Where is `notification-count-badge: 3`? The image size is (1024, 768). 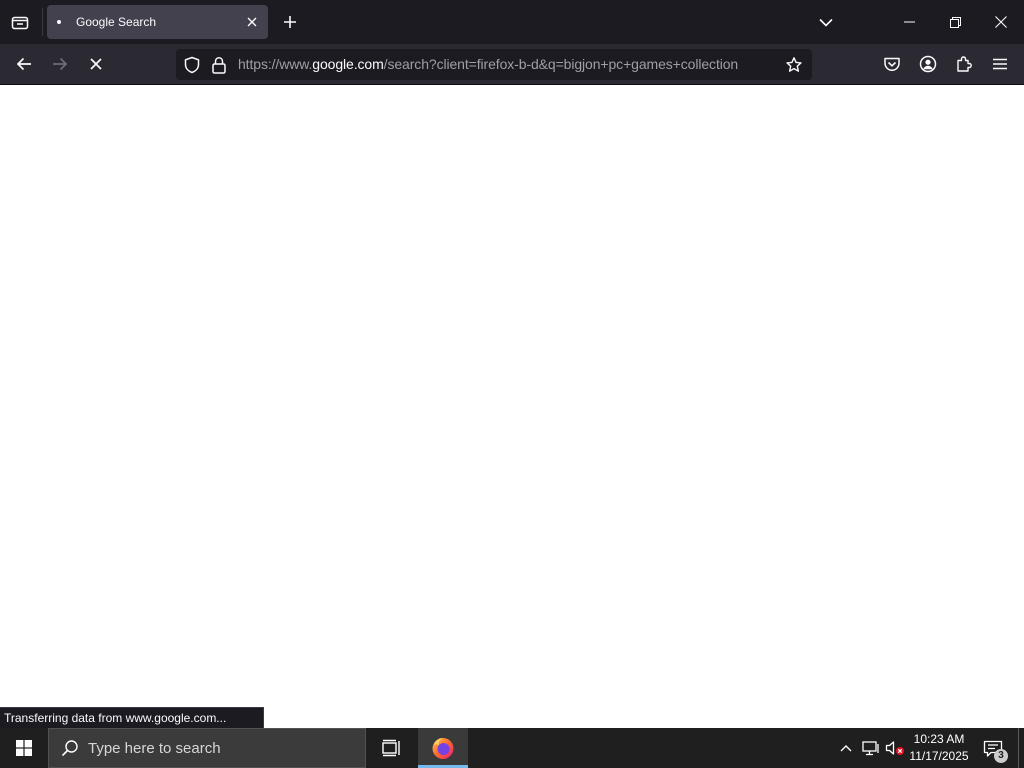
notification-count-badge: 3 is located at coordinates (1001, 756).